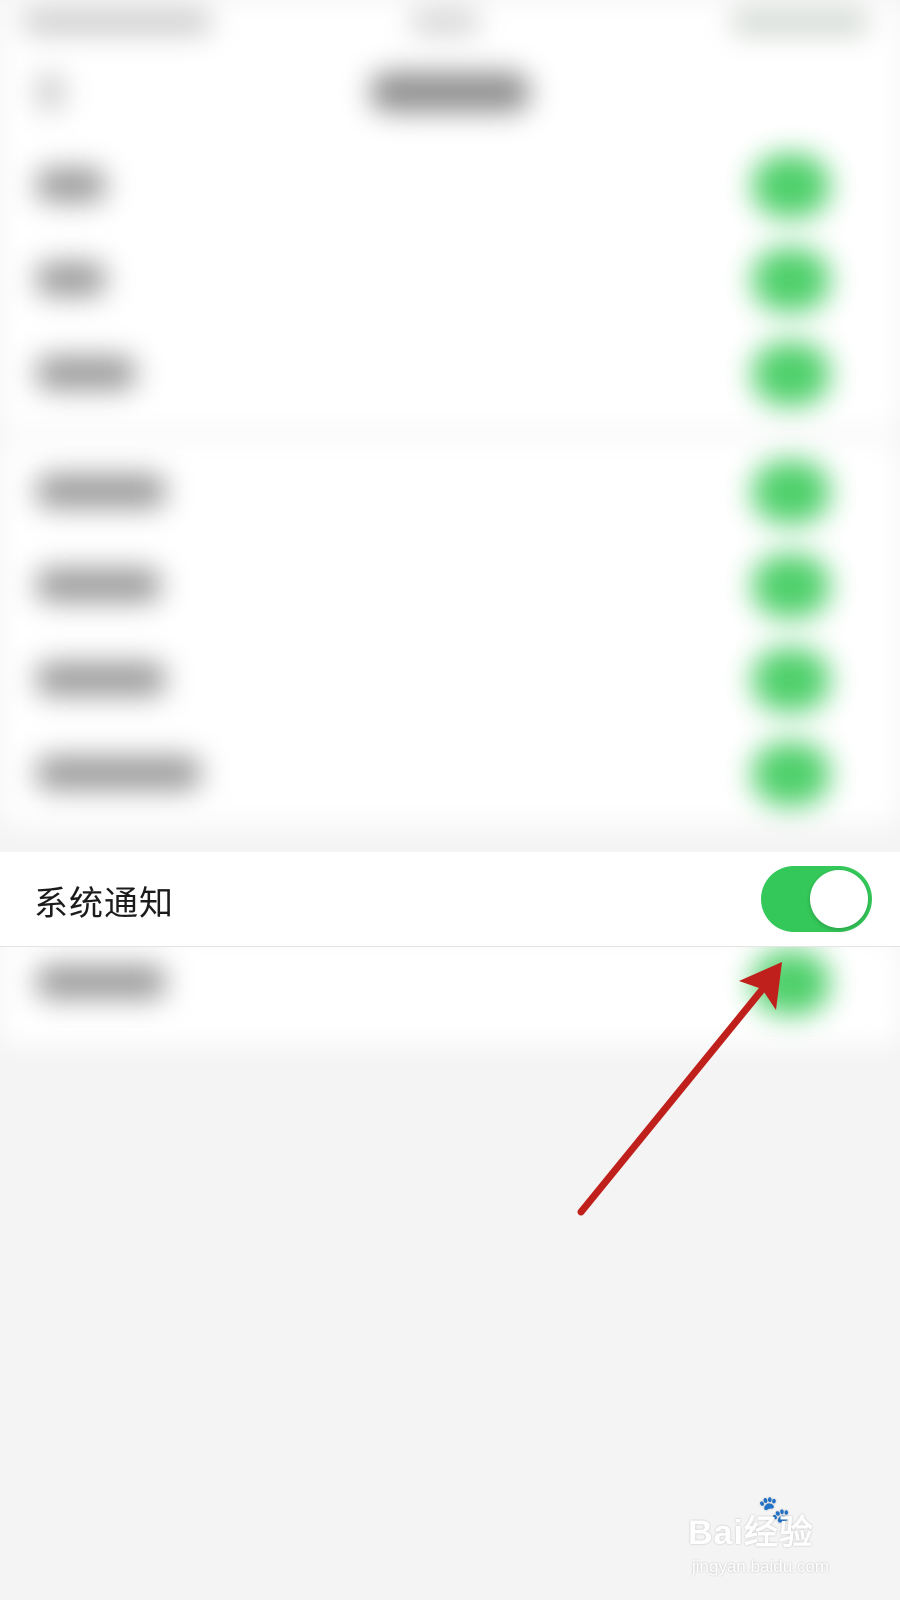 Image resolution: width=900 pixels, height=1600 pixels. Describe the element at coordinates (117, 22) in the screenshot. I see `status-bar-left` at that location.